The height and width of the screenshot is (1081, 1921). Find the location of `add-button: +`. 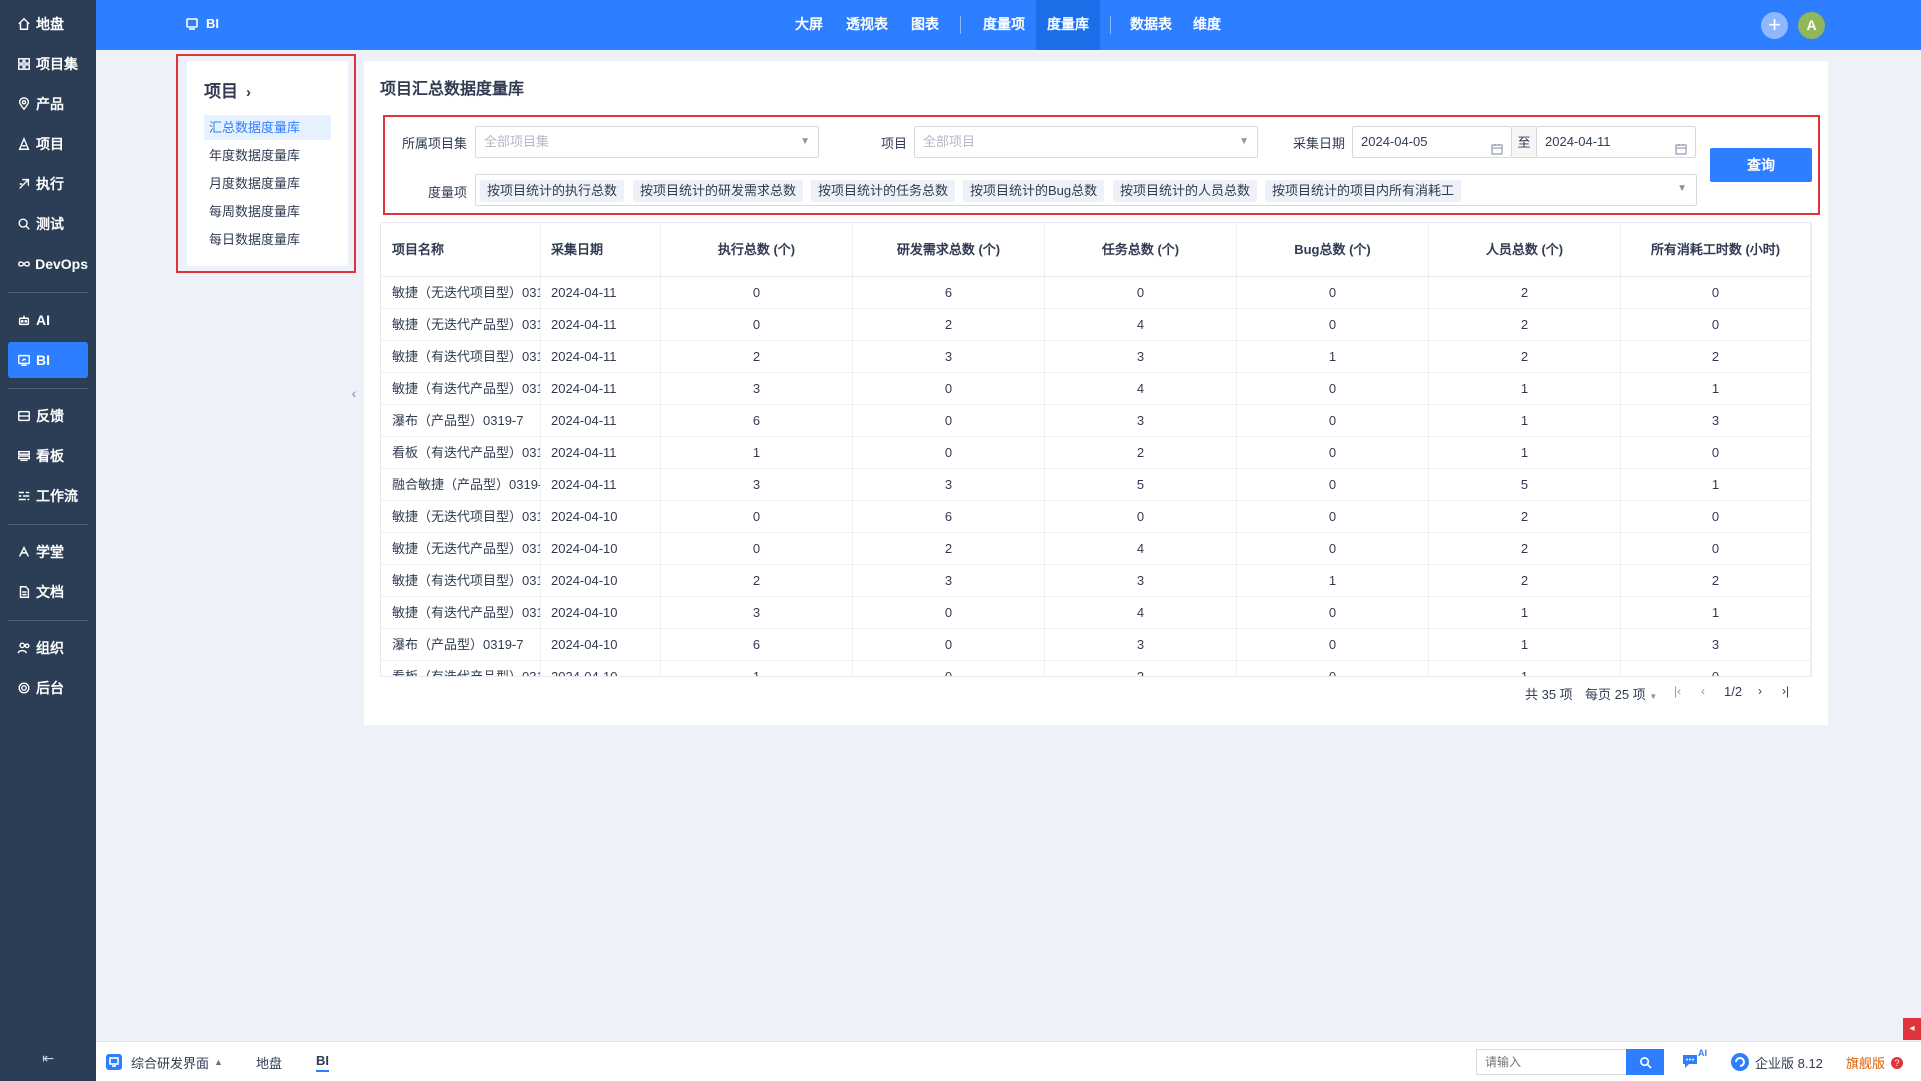

add-button: + is located at coordinates (1774, 25).